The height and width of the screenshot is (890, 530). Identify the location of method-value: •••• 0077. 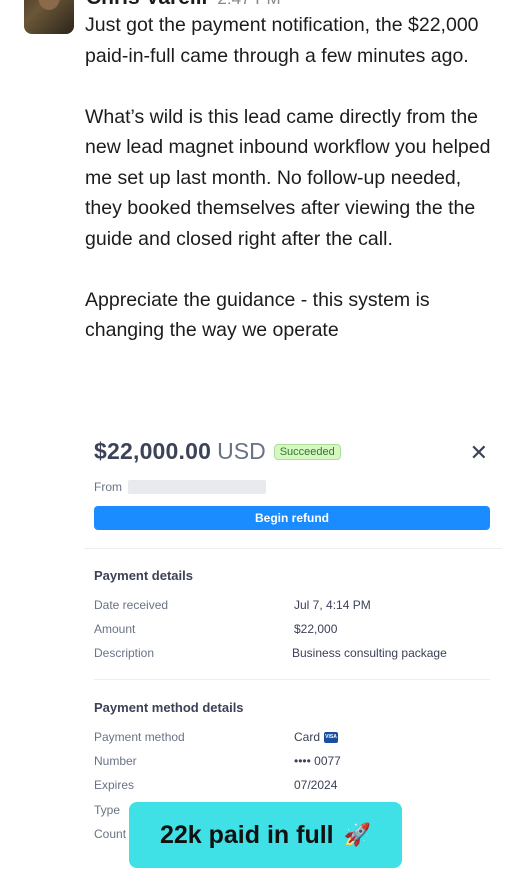
(317, 761).